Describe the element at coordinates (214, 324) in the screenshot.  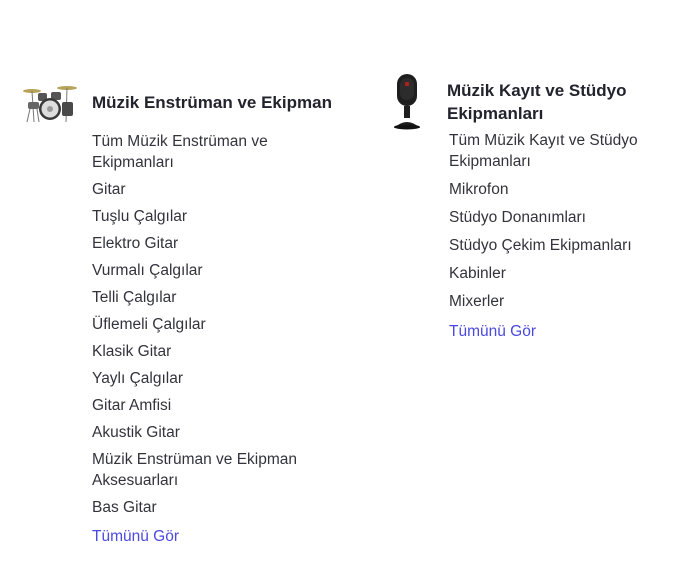
I see `list-item: Üflemeli Çalgılar` at that location.